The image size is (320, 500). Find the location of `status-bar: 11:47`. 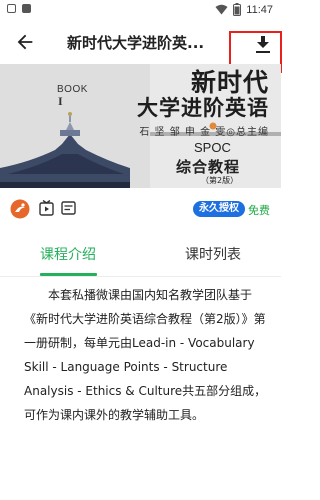

status-bar: 11:47 is located at coordinates (140, 10).